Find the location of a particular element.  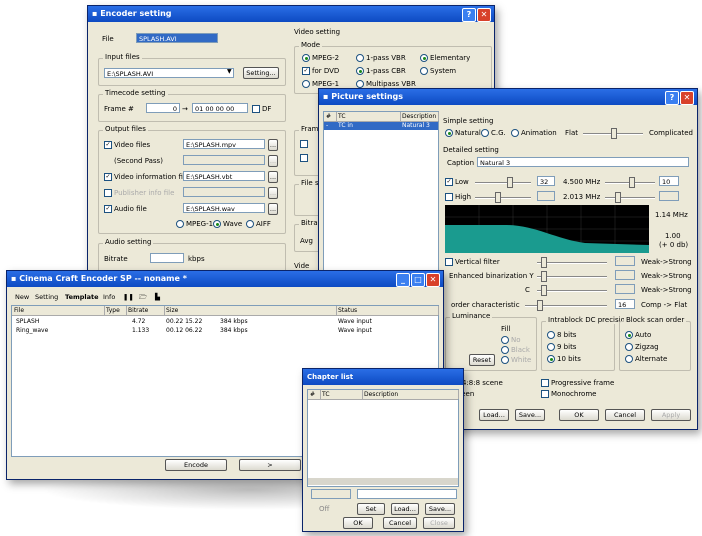

video-files-field: E:\SPLASH.mpv is located at coordinates (224, 144).